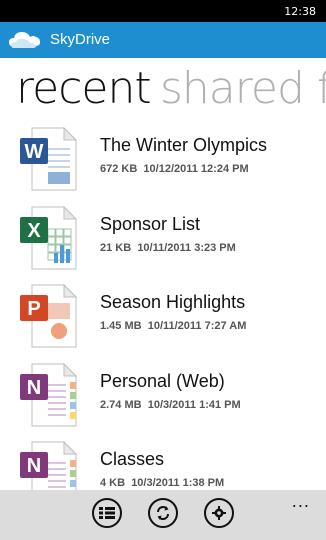 This screenshot has width=326, height=540. I want to click on list-icon, so click(107, 513).